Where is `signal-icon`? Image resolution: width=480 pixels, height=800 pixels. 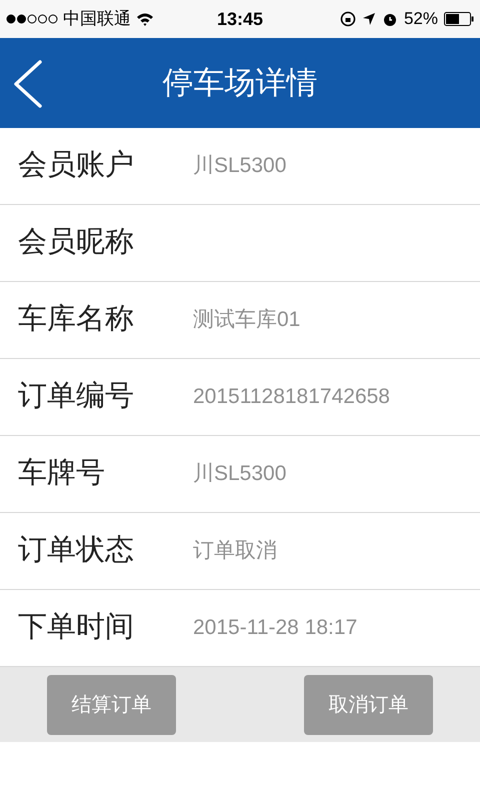
signal-icon is located at coordinates (32, 19).